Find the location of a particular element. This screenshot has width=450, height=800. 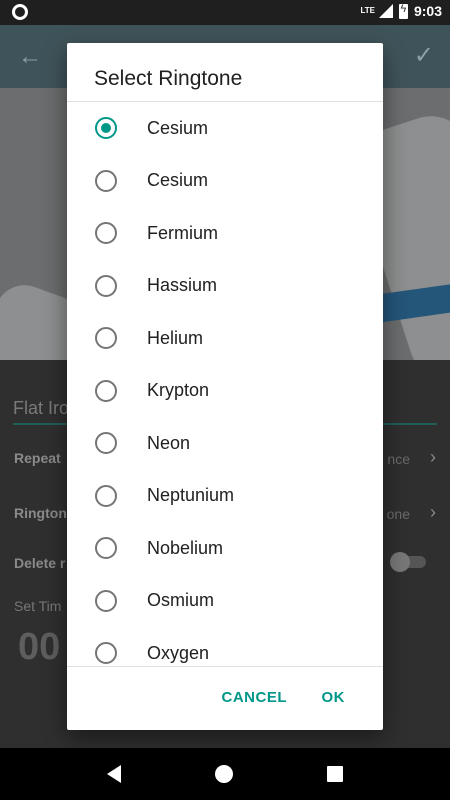

lte-indicator: LTE is located at coordinates (367, 10).